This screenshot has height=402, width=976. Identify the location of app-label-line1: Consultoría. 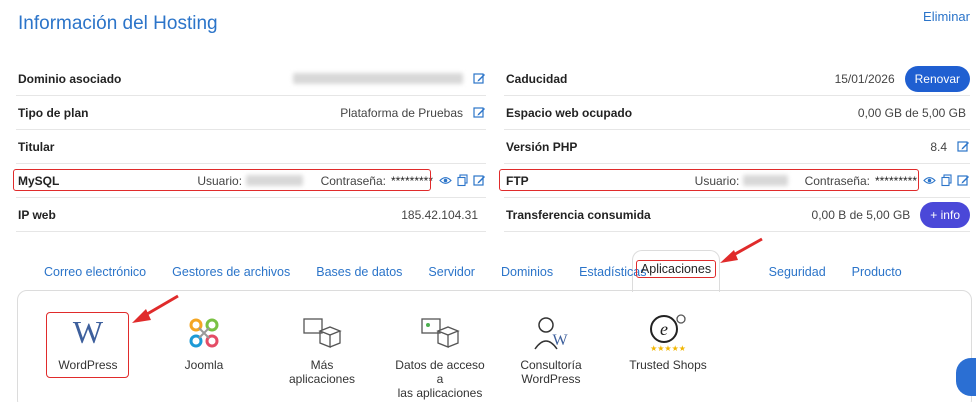
(551, 365).